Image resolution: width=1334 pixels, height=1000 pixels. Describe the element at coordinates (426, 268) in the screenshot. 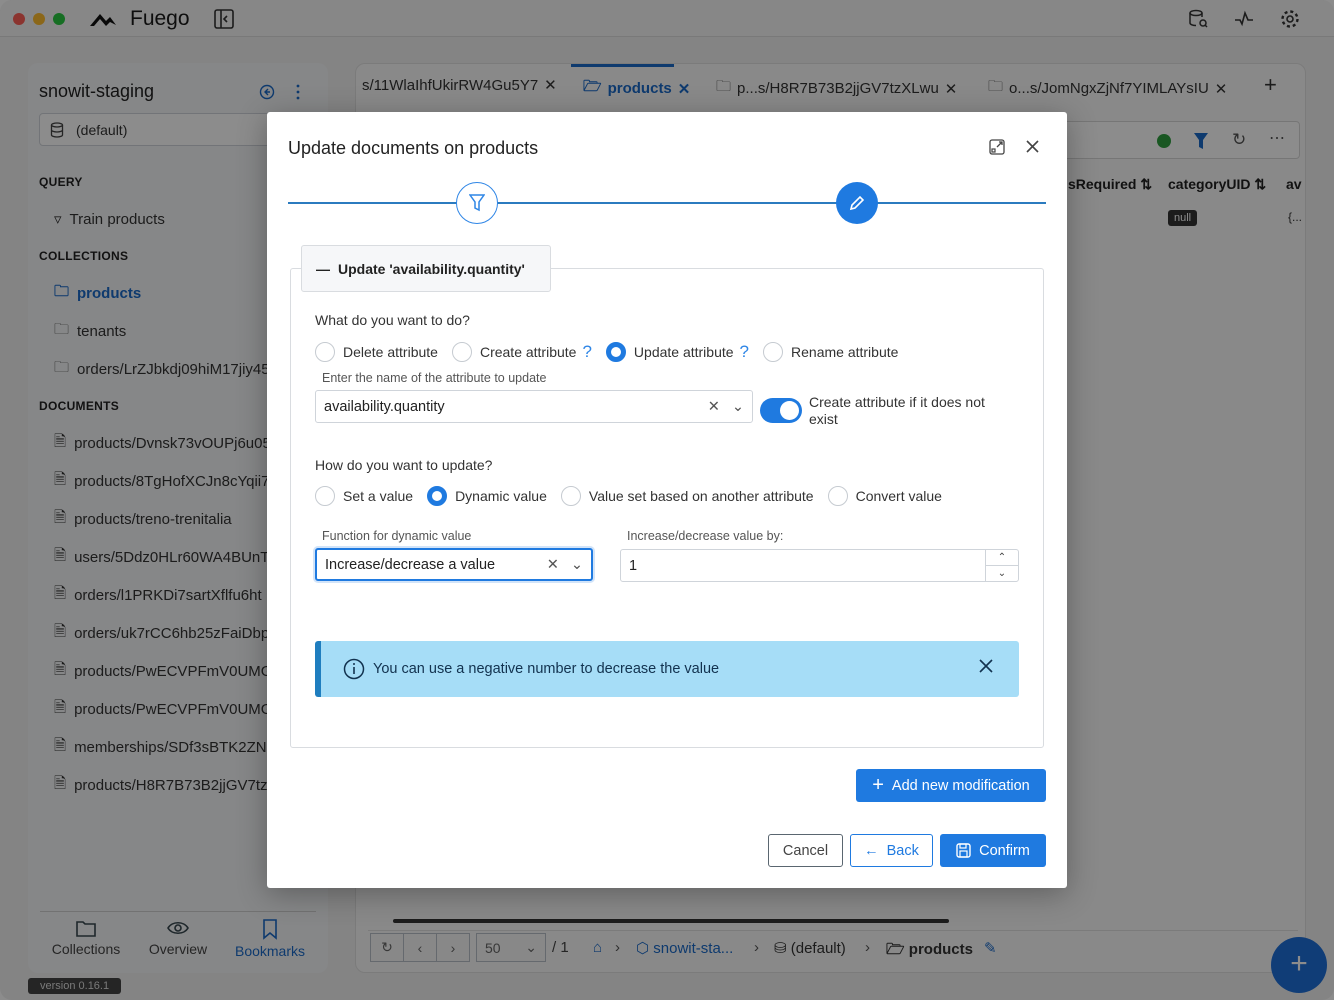

I see `modification-header: — Update 'availability.quantity'` at that location.